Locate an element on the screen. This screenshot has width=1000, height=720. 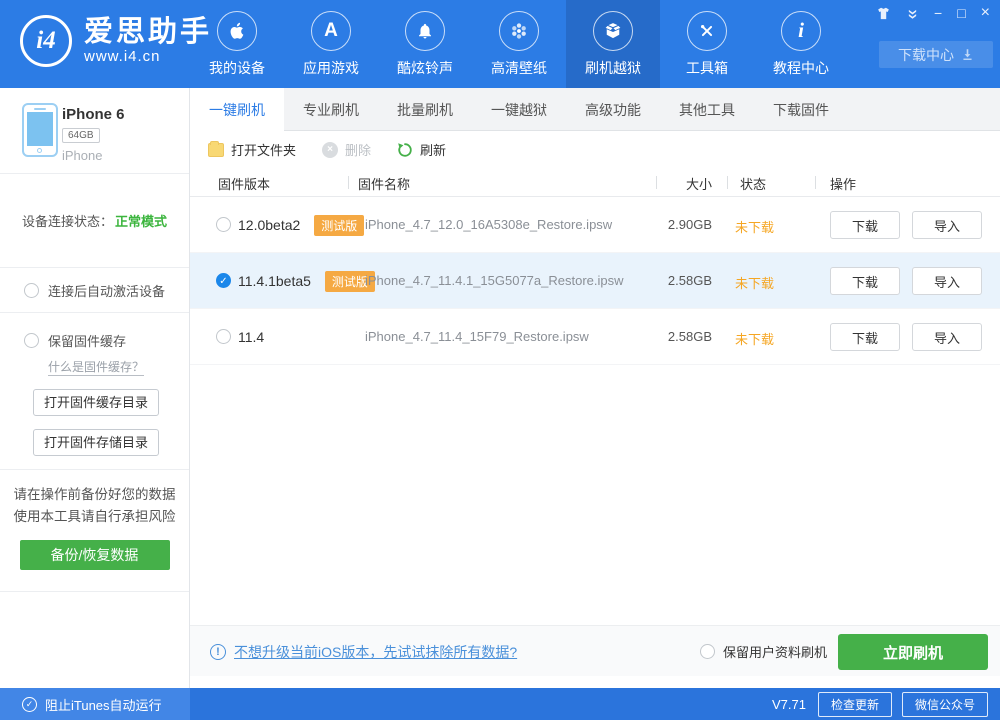
folder-icon is located at coordinates (216, 148).